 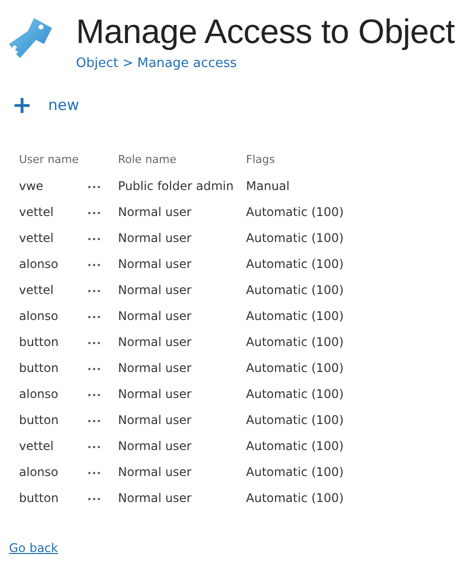 What do you see at coordinates (33, 548) in the screenshot?
I see `go-back-link: Go back` at bounding box center [33, 548].